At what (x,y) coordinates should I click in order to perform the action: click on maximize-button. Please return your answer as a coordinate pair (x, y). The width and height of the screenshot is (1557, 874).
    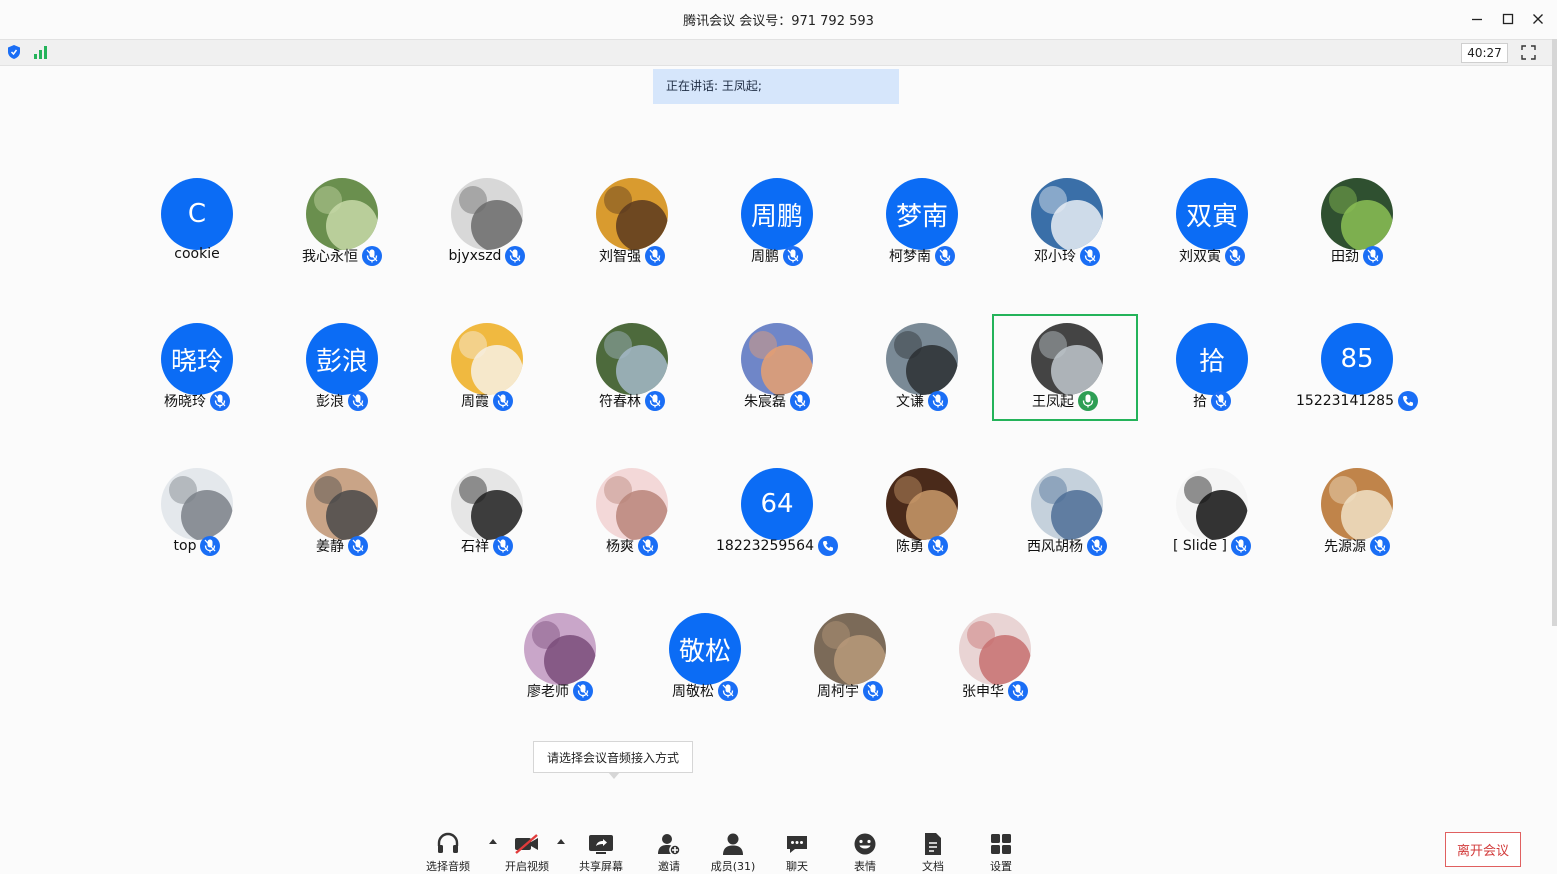
    Looking at the image, I should click on (1508, 19).